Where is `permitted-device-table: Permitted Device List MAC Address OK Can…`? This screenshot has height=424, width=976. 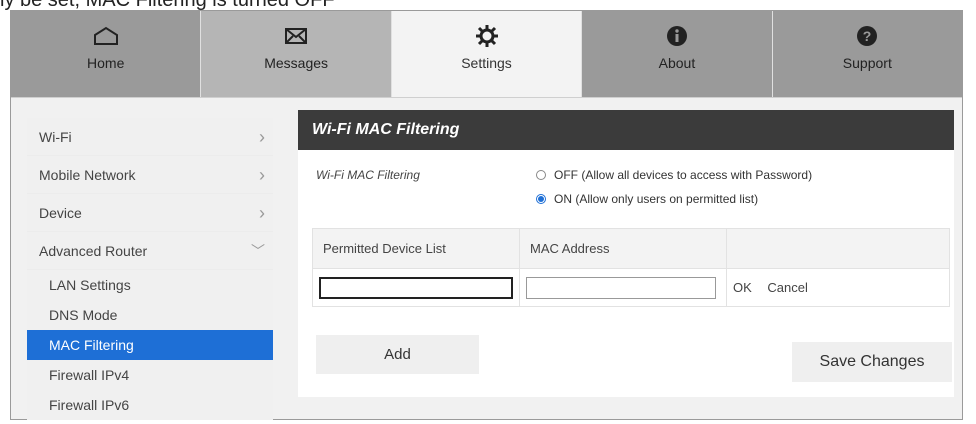
permitted-device-table: Permitted Device List MAC Address OK Can… is located at coordinates (631, 267).